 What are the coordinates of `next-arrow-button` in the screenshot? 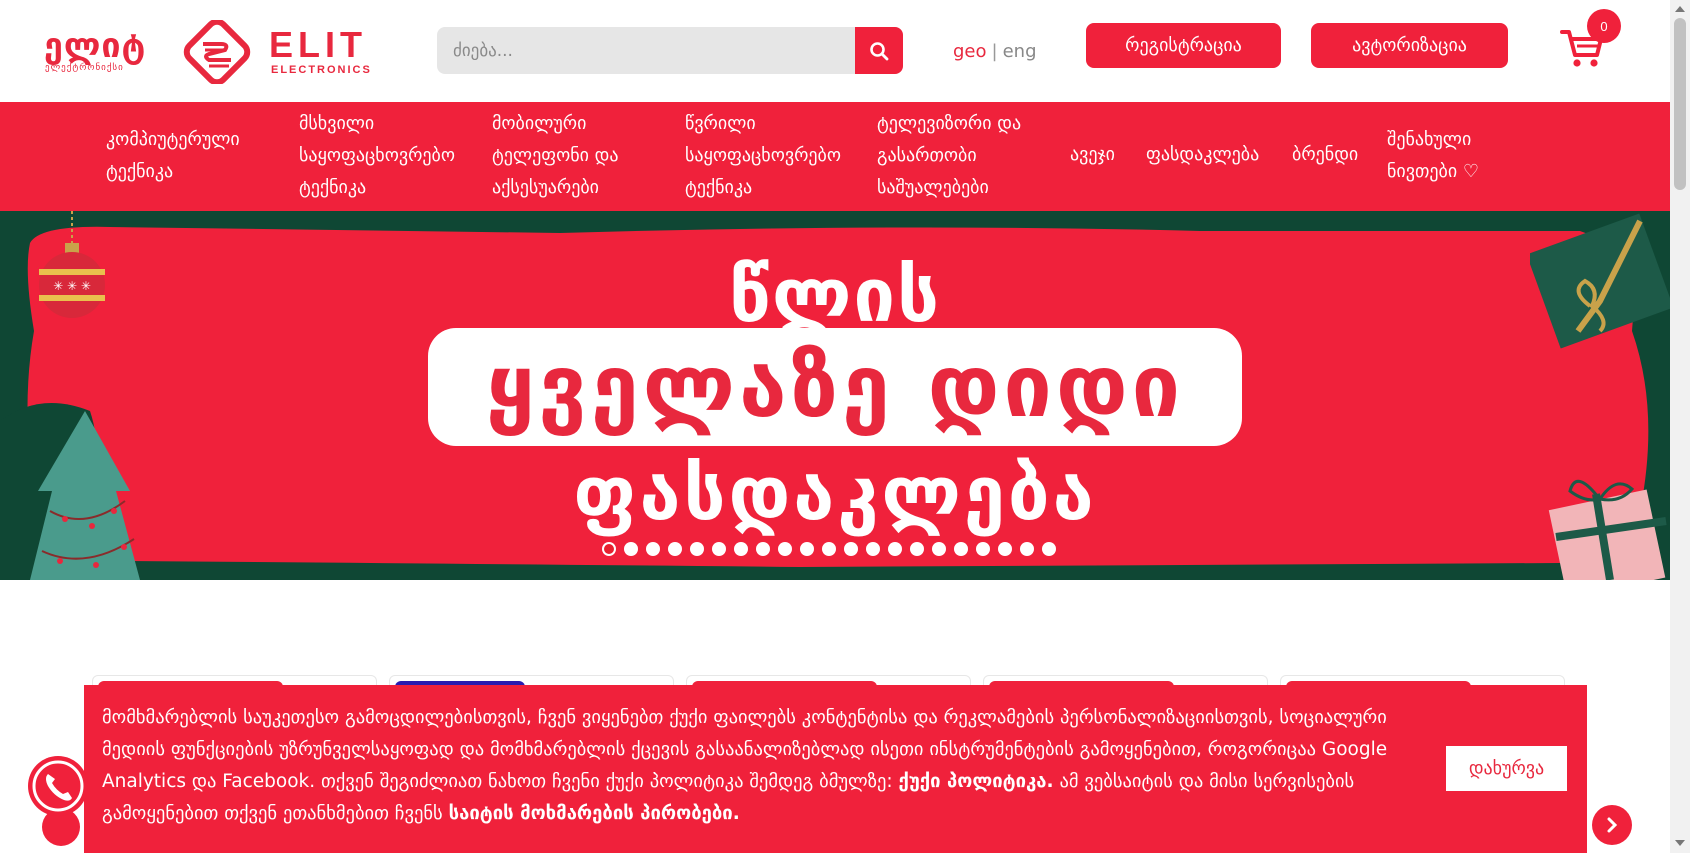 It's located at (1612, 825).